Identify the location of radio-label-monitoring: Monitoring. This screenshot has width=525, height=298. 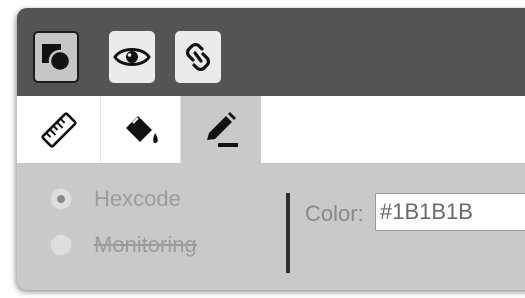
(145, 244).